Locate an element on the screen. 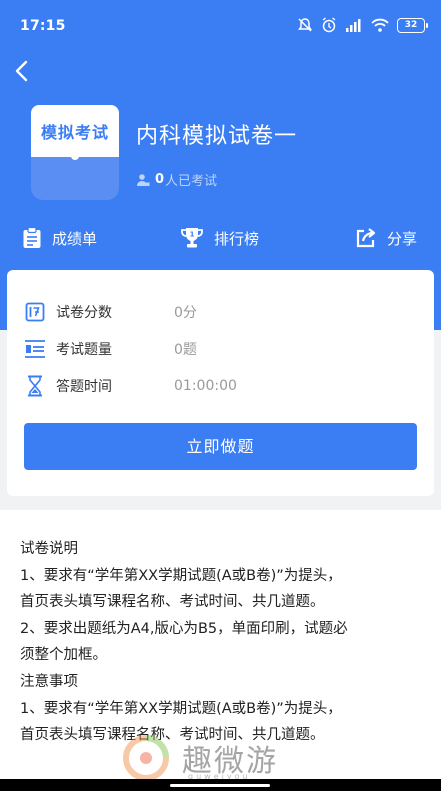 This screenshot has width=441, height=791. taker-label: 人已考试 is located at coordinates (191, 181).